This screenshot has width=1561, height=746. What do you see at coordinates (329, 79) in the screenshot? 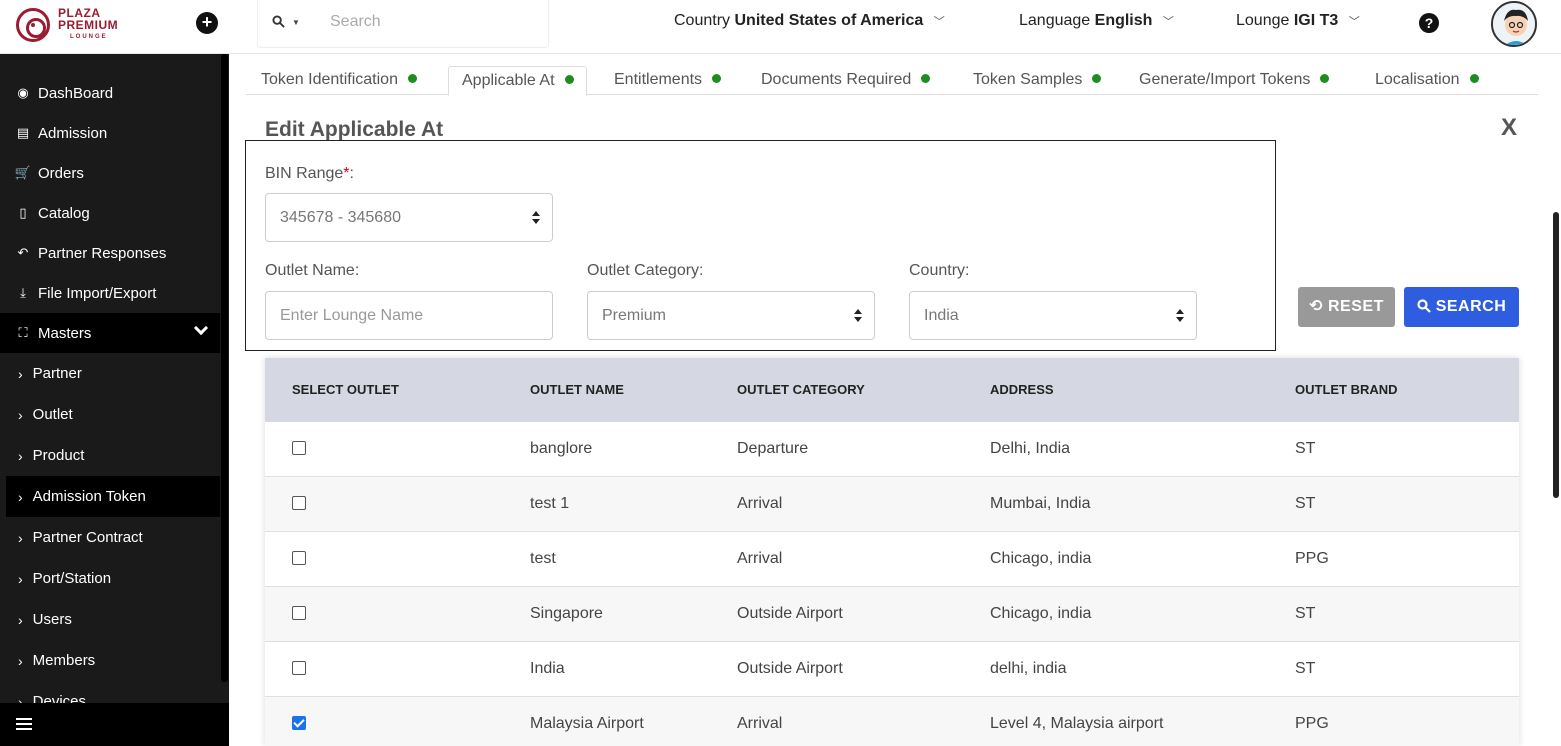
I see `tab-label: Token Identification` at bounding box center [329, 79].